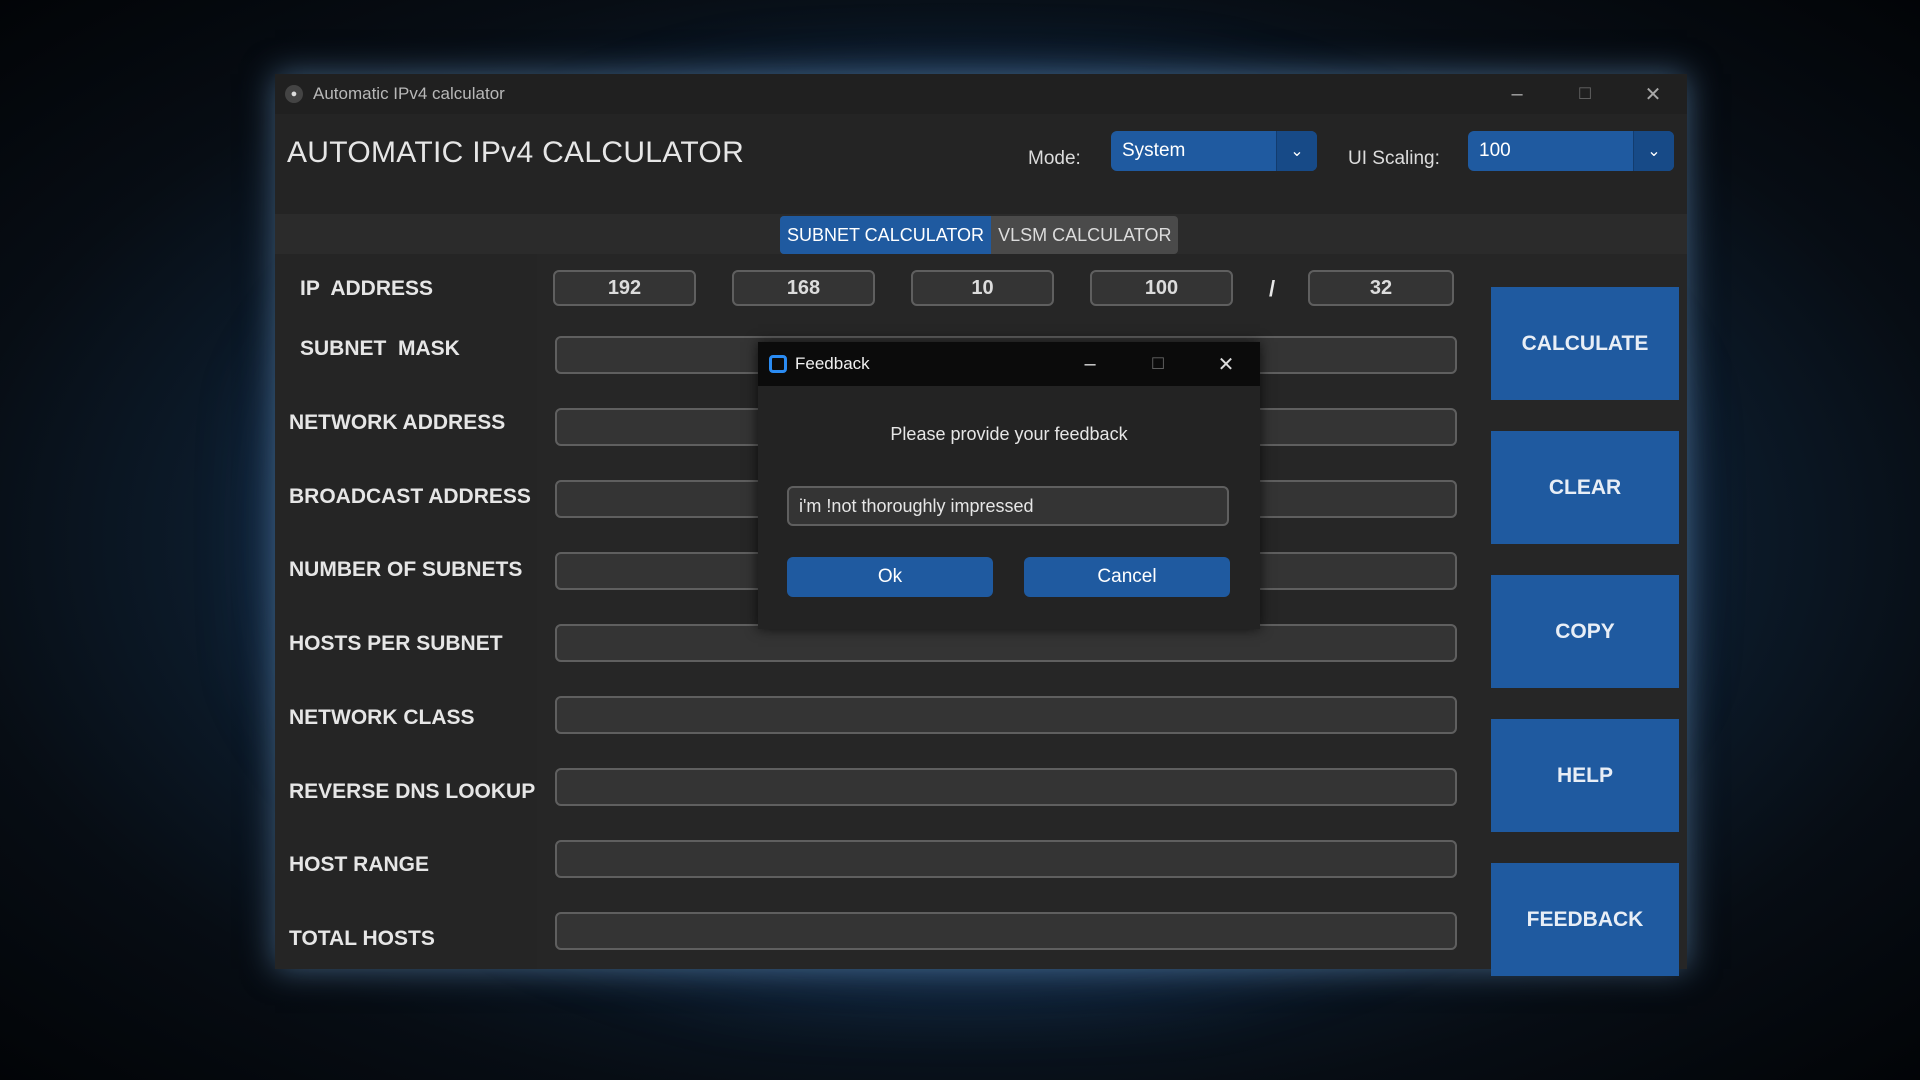 Image resolution: width=1920 pixels, height=1080 pixels. I want to click on mode-label: Mode:, so click(1054, 158).